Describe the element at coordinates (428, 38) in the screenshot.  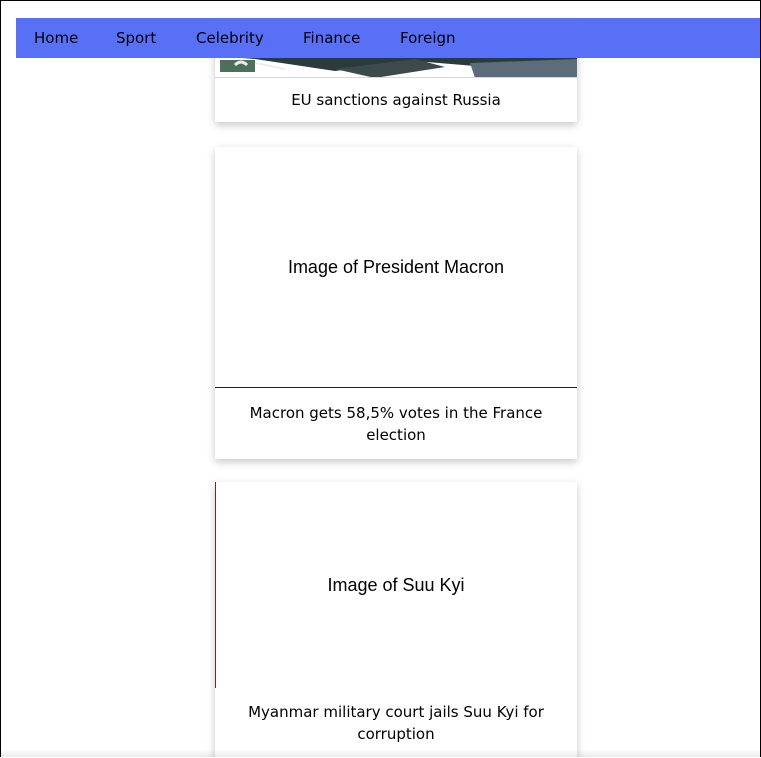
I see `nav-item-foreign: Foreign` at that location.